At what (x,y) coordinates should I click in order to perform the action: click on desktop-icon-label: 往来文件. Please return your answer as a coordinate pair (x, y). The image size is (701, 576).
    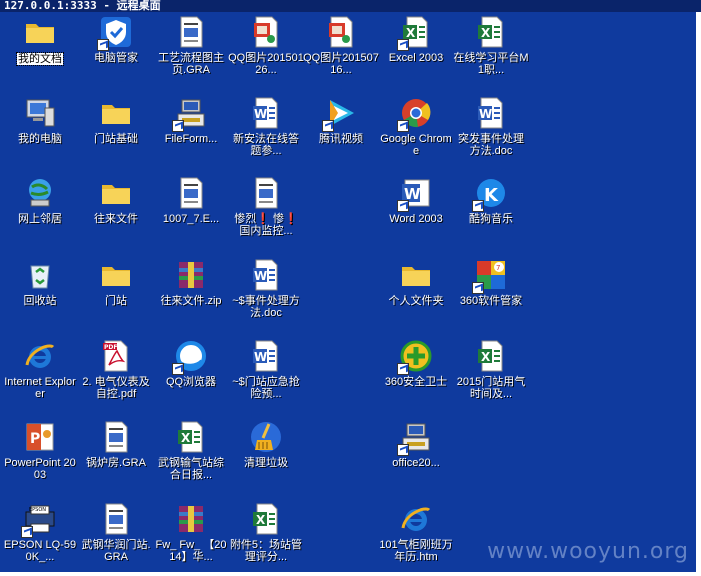
    Looking at the image, I should click on (116, 219).